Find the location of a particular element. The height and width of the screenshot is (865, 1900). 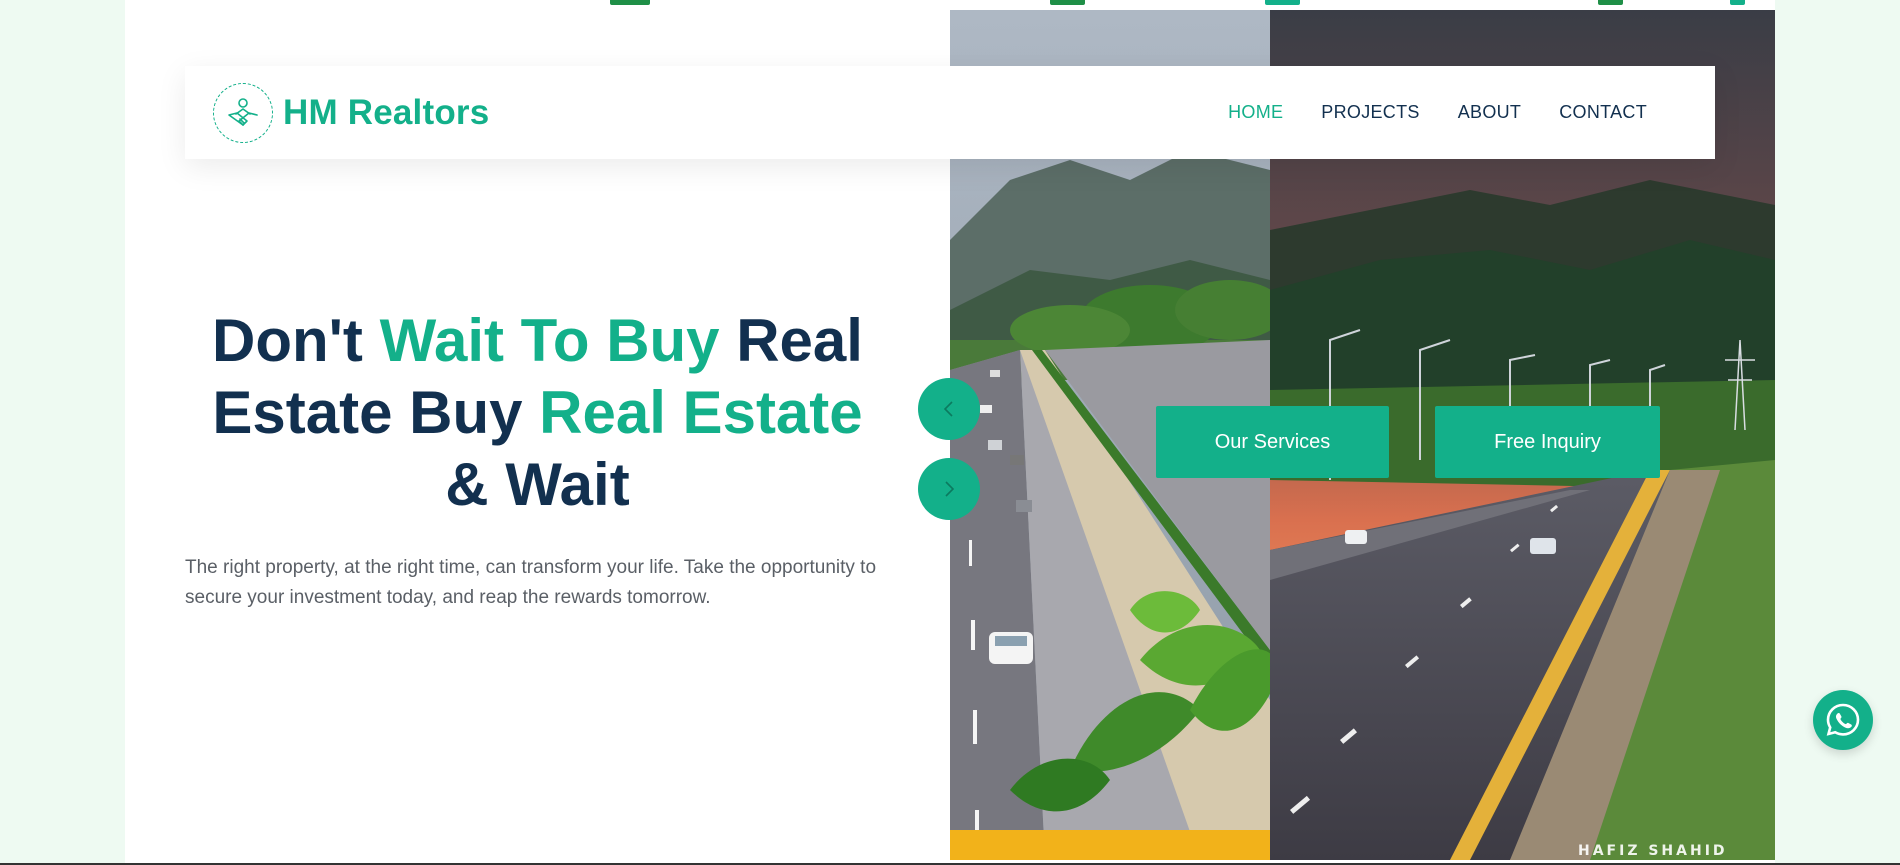

nav-projects: PROJECTS is located at coordinates (1370, 112).